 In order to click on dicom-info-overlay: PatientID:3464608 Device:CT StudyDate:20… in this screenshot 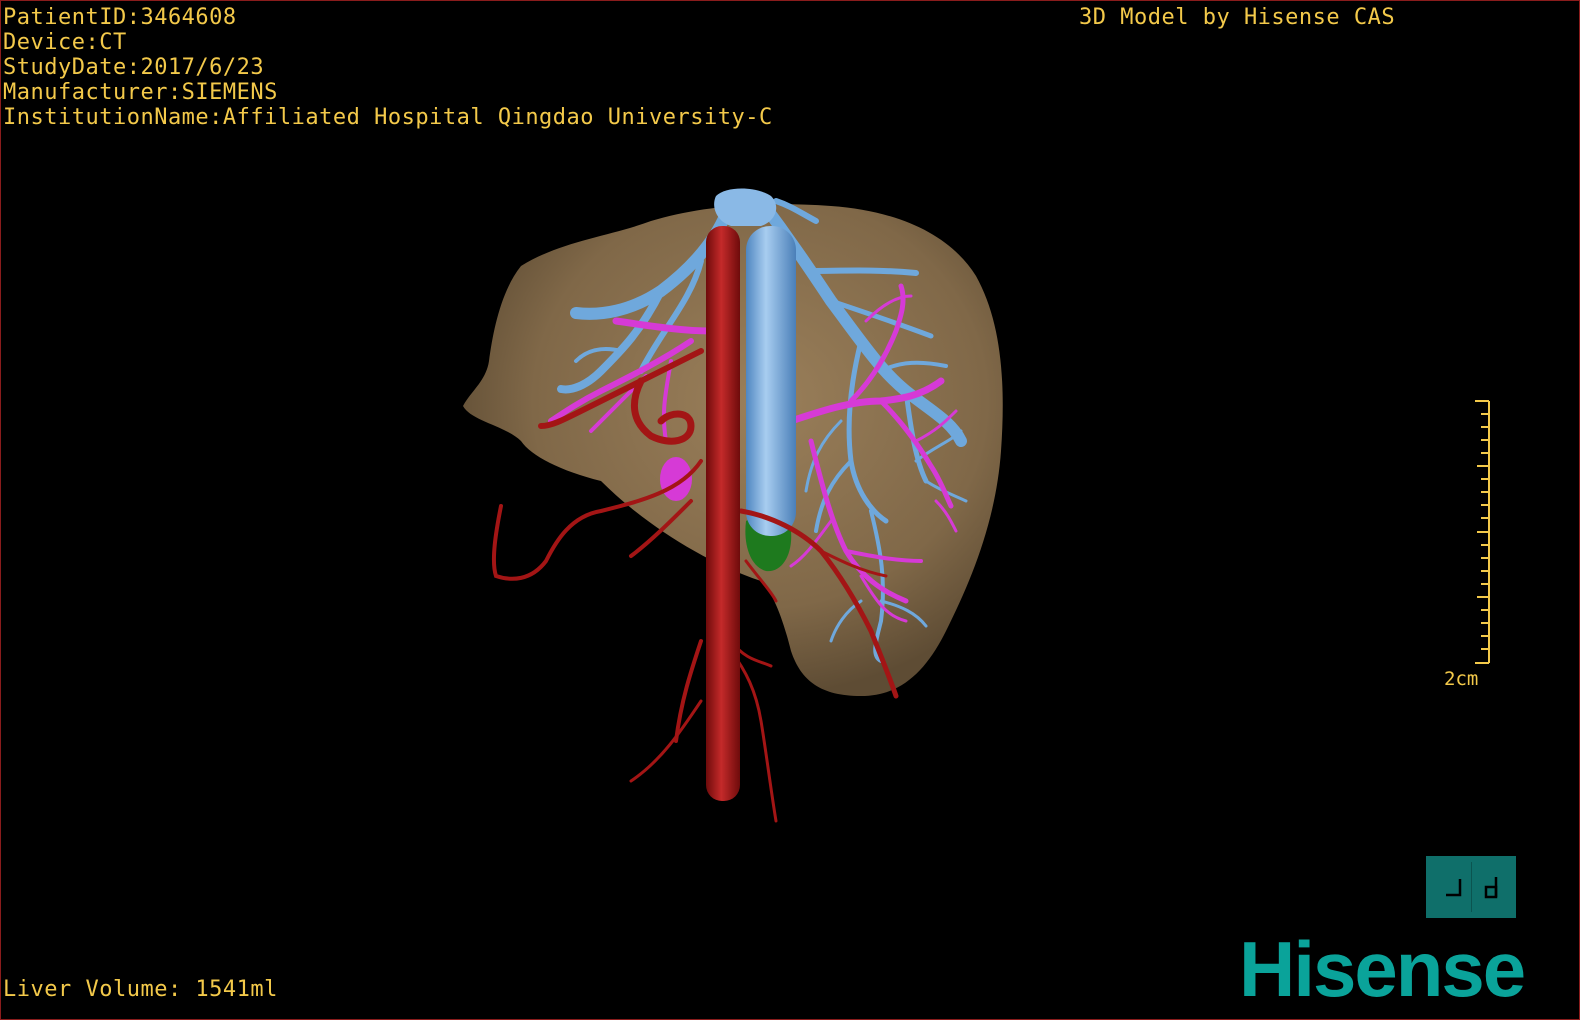, I will do `click(388, 67)`.